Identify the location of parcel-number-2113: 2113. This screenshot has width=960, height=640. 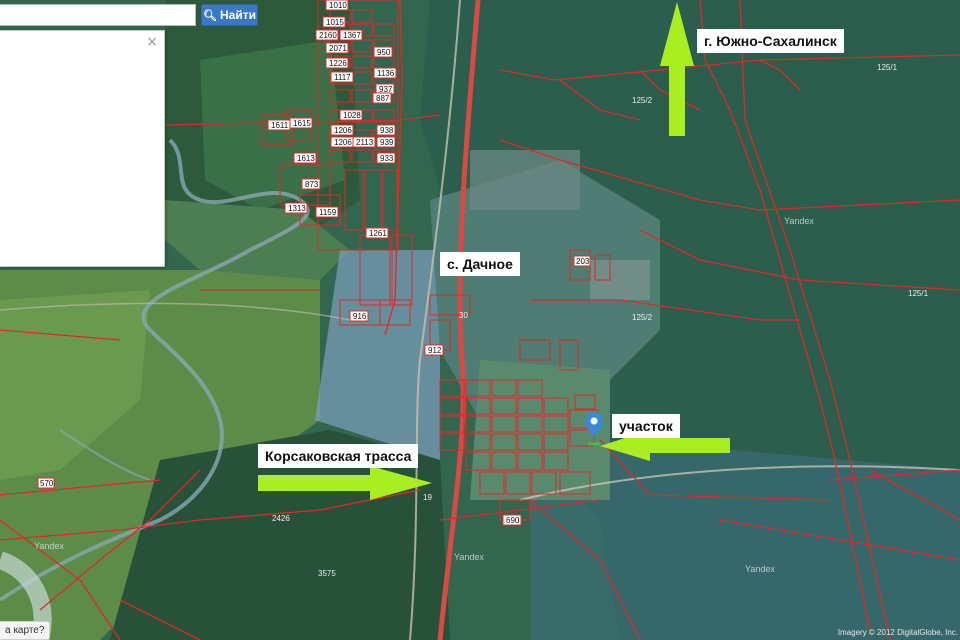
(365, 142).